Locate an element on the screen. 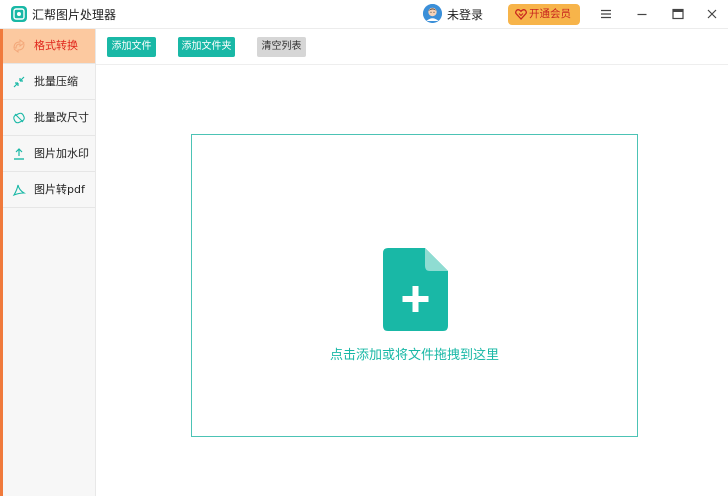 Image resolution: width=728 pixels, height=496 pixels. sidebar-item-label: 批量压缩 is located at coordinates (56, 81).